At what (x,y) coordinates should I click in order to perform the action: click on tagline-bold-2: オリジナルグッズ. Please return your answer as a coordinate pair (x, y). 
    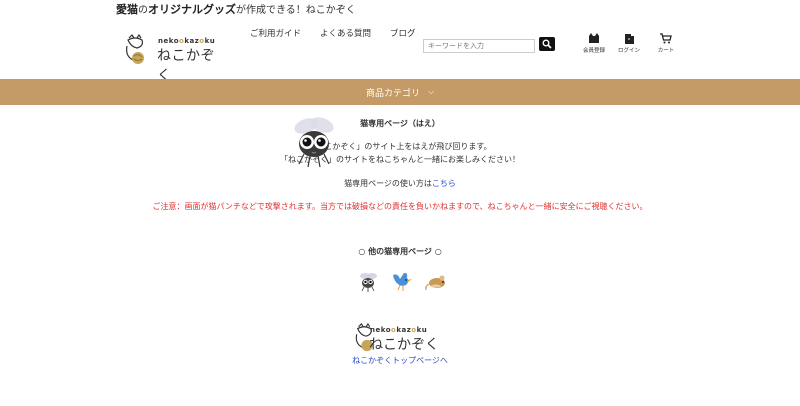
    Looking at the image, I should click on (192, 9).